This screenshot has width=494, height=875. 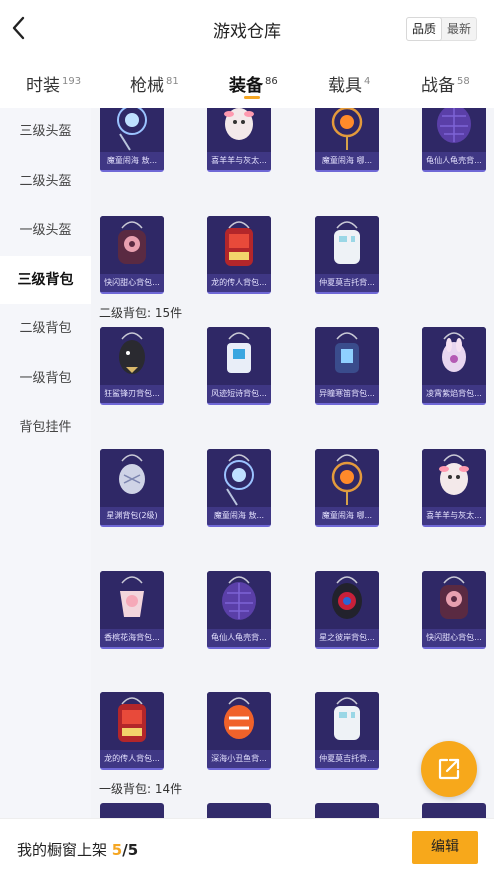 What do you see at coordinates (445, 83) in the screenshot?
I see `tab-battle-supplies: 战备 58` at bounding box center [445, 83].